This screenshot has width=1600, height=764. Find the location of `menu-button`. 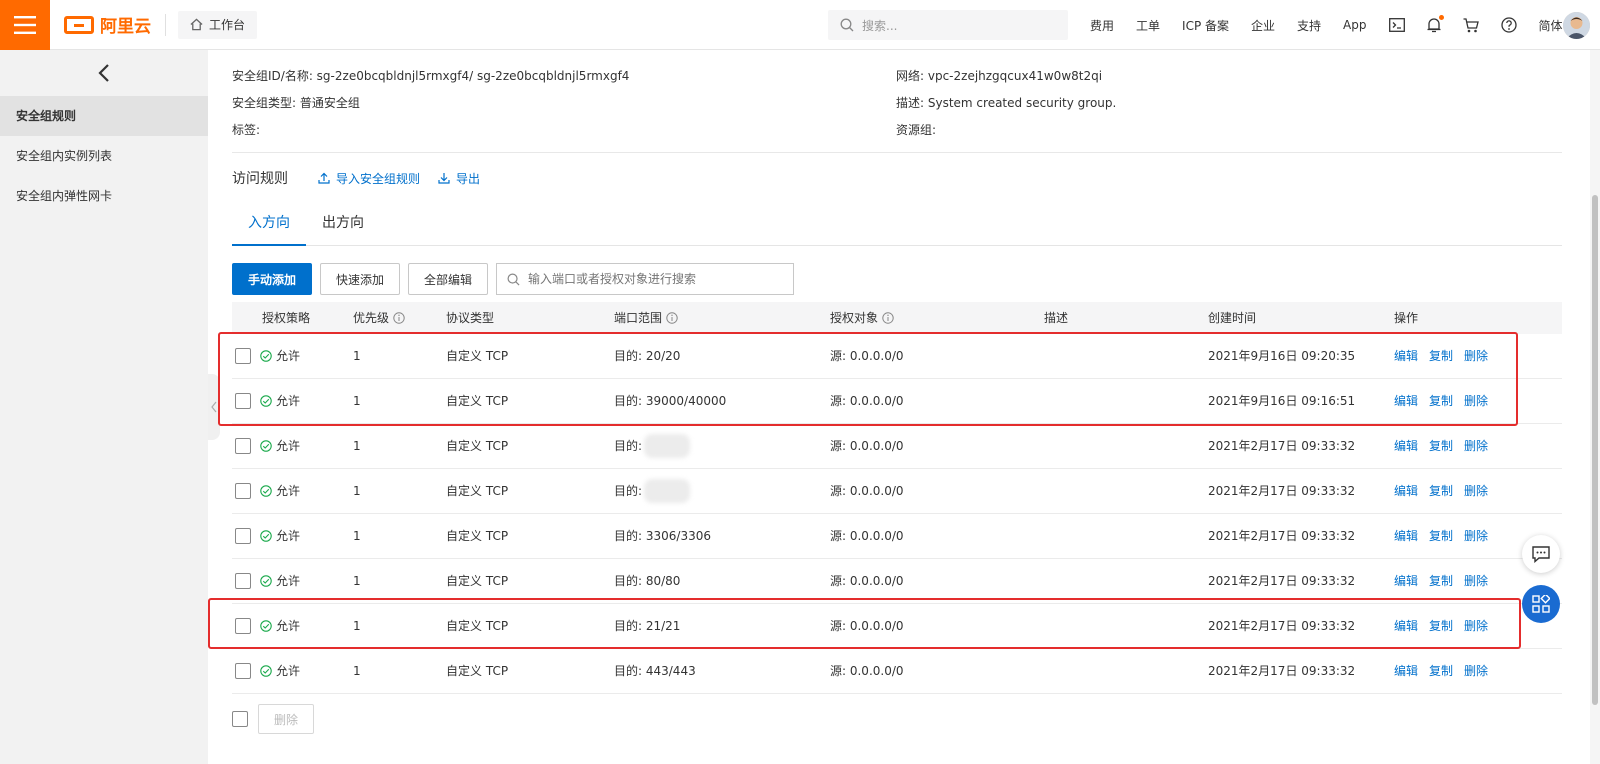

menu-button is located at coordinates (25, 25).